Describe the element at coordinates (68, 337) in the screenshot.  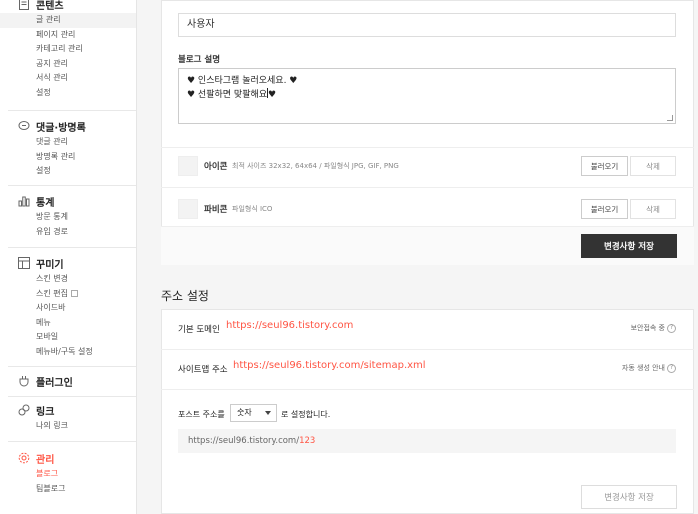
I see `sidebar-item-mobile: 모바일` at that location.